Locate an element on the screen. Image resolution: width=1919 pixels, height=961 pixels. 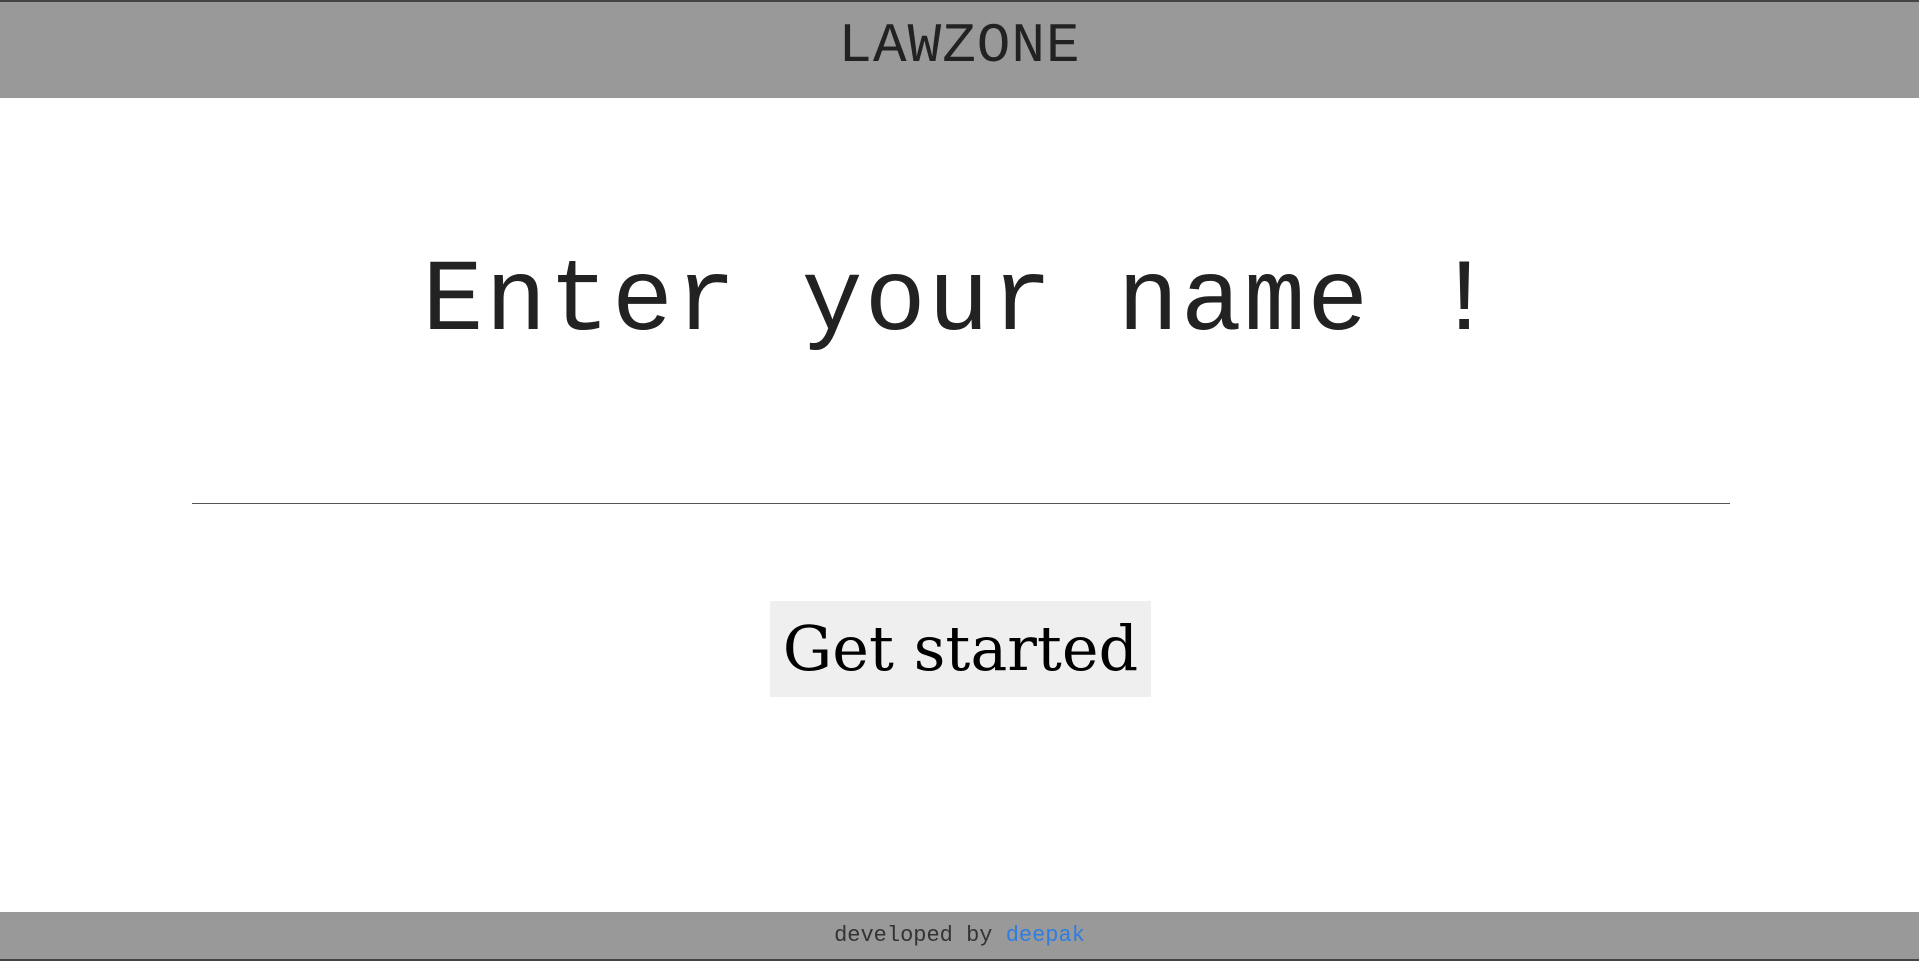
name-prompt-heading: Enter your name ! is located at coordinates (959, 302).